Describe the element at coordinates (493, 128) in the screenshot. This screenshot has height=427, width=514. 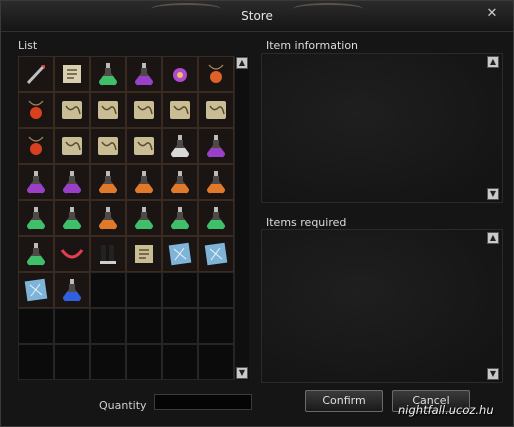
I see `info-scrollbar: ▲ ▼` at that location.